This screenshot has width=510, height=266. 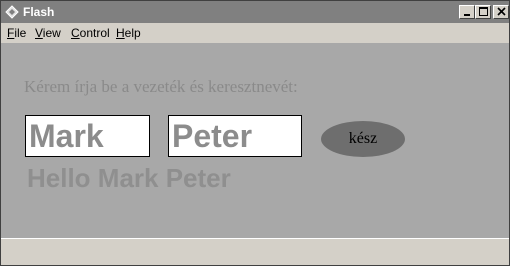 What do you see at coordinates (255, 12) in the screenshot?
I see `title-bar: Flash` at bounding box center [255, 12].